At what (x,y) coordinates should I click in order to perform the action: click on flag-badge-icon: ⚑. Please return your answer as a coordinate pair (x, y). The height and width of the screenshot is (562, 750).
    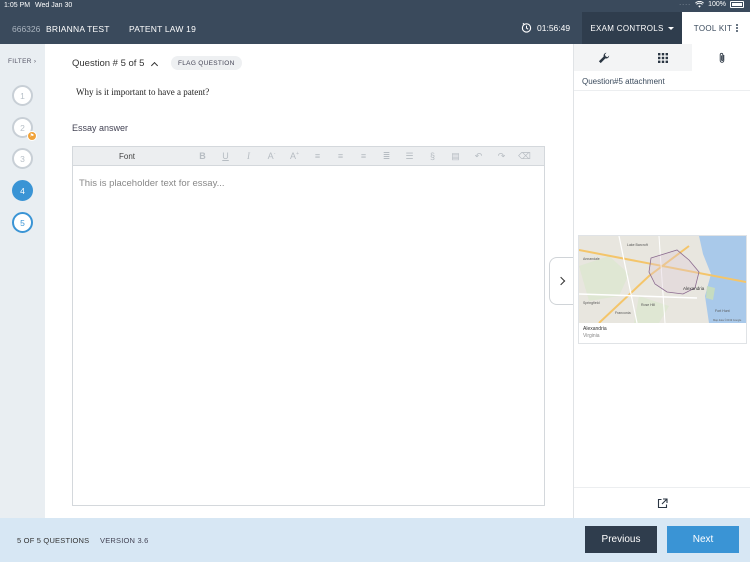
    Looking at the image, I should click on (32, 136).